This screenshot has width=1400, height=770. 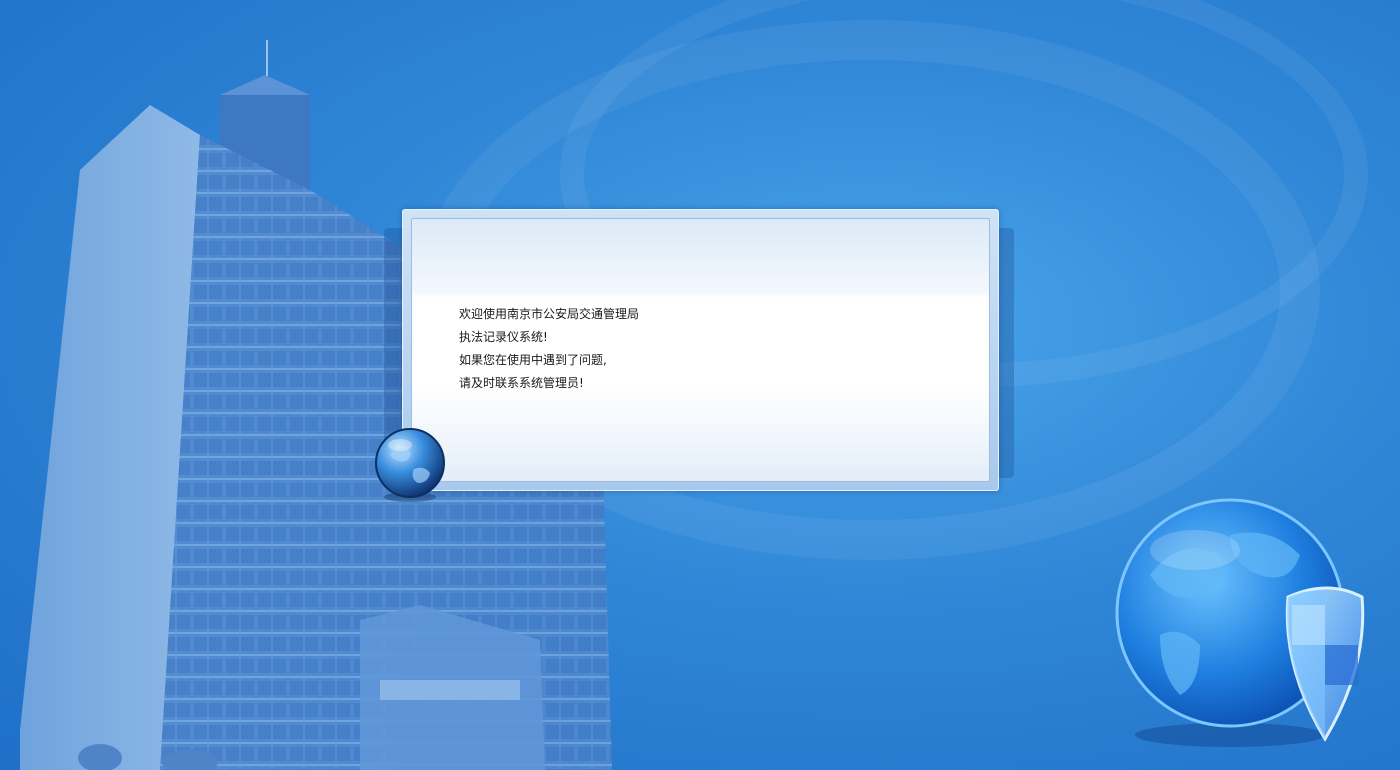 What do you see at coordinates (533, 360) in the screenshot?
I see `message-line: 如果您在使用中遇到了问题,` at bounding box center [533, 360].